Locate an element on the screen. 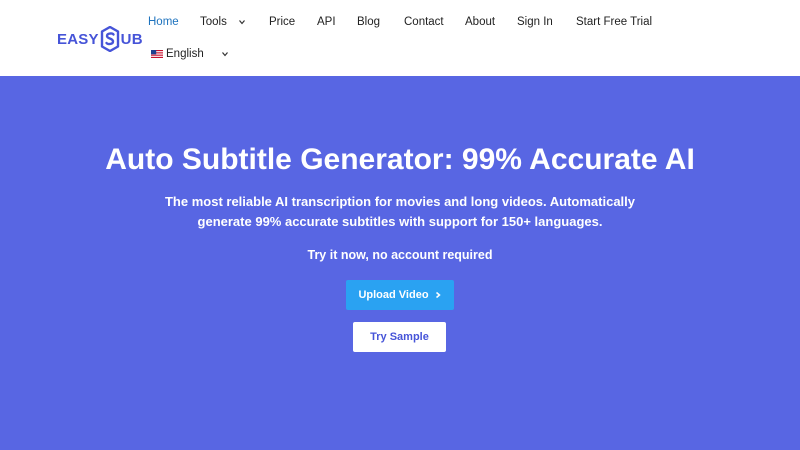 The width and height of the screenshot is (800, 450). nav-home: Home is located at coordinates (163, 22).